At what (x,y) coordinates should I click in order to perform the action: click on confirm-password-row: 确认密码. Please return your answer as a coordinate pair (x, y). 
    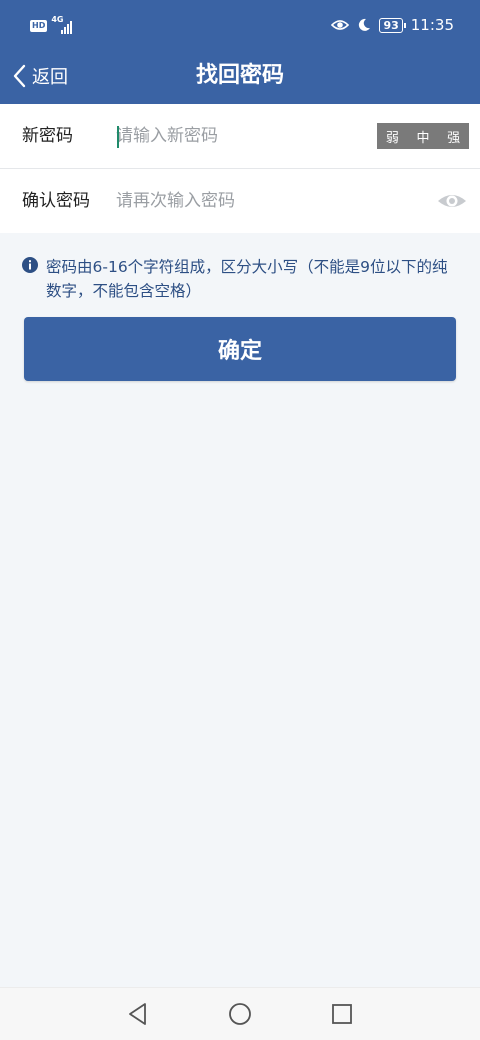
    Looking at the image, I should click on (240, 200).